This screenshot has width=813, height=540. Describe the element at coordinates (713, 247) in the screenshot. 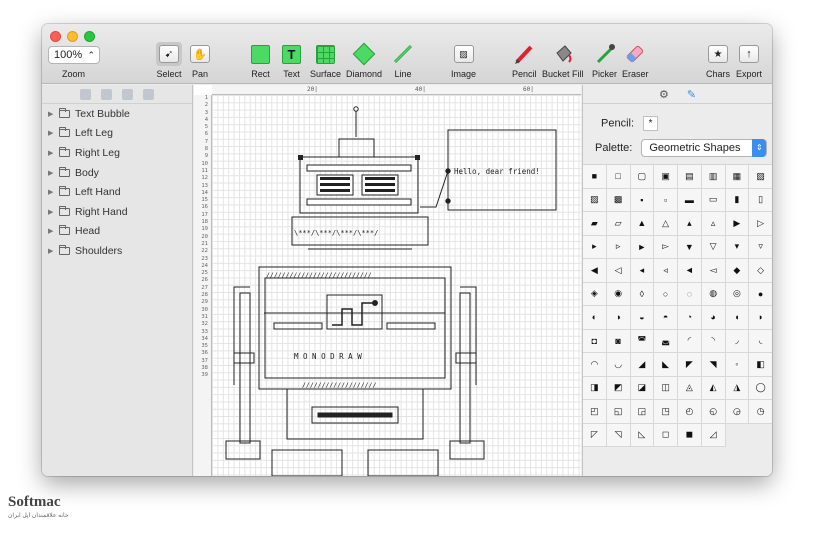

I see `palette-glyph: ▽` at that location.